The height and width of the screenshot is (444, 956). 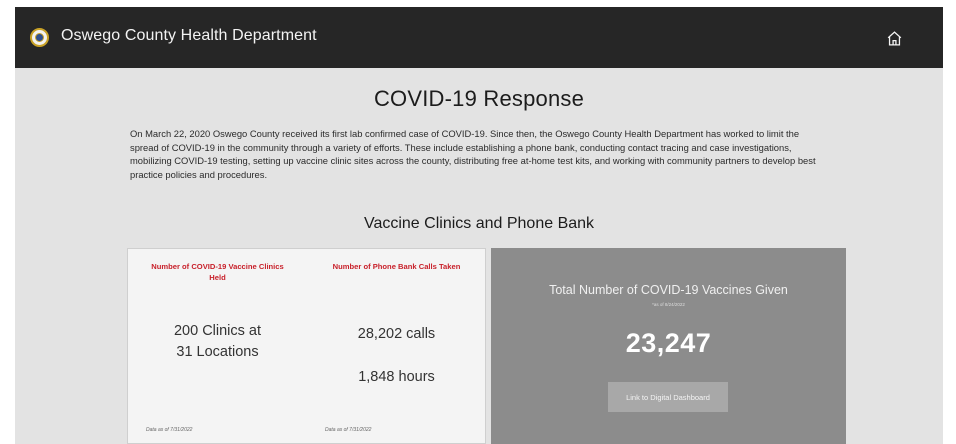 What do you see at coordinates (396, 266) in the screenshot?
I see `phone-bank-header: Number of Phone Bank Calls Taken` at bounding box center [396, 266].